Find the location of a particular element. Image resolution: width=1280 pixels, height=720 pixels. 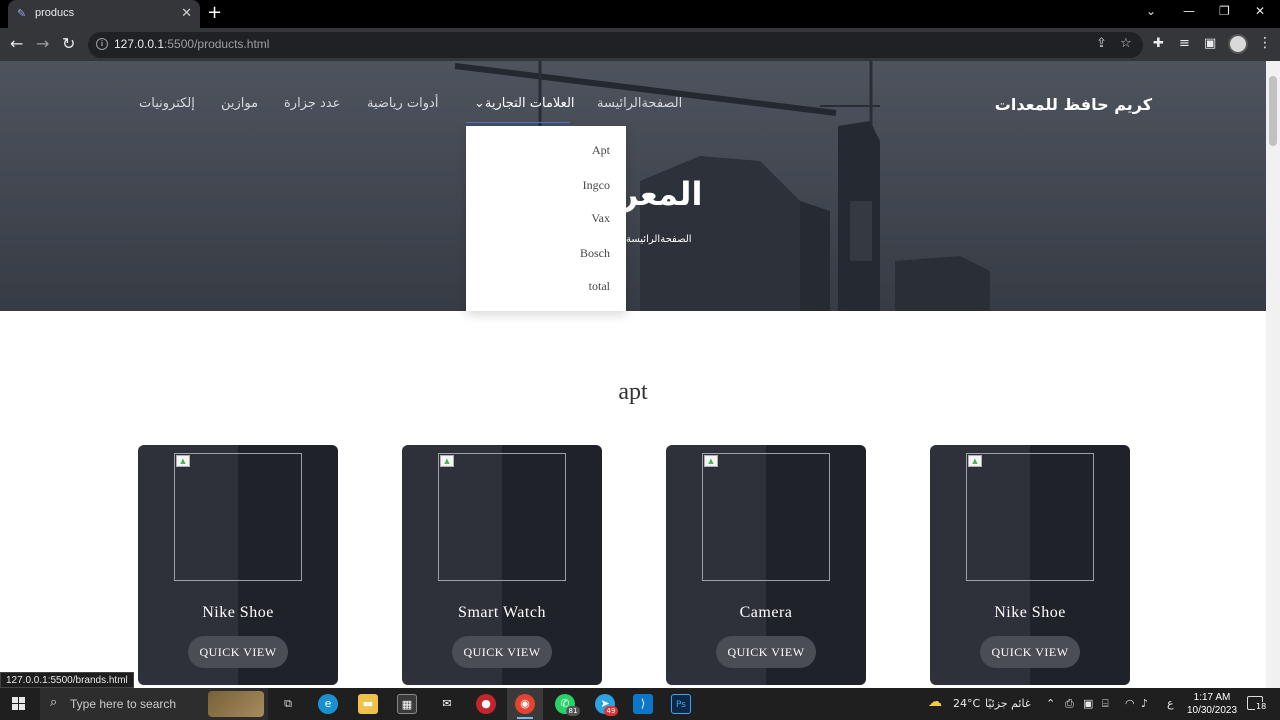

windows-start-icon is located at coordinates (19, 704).